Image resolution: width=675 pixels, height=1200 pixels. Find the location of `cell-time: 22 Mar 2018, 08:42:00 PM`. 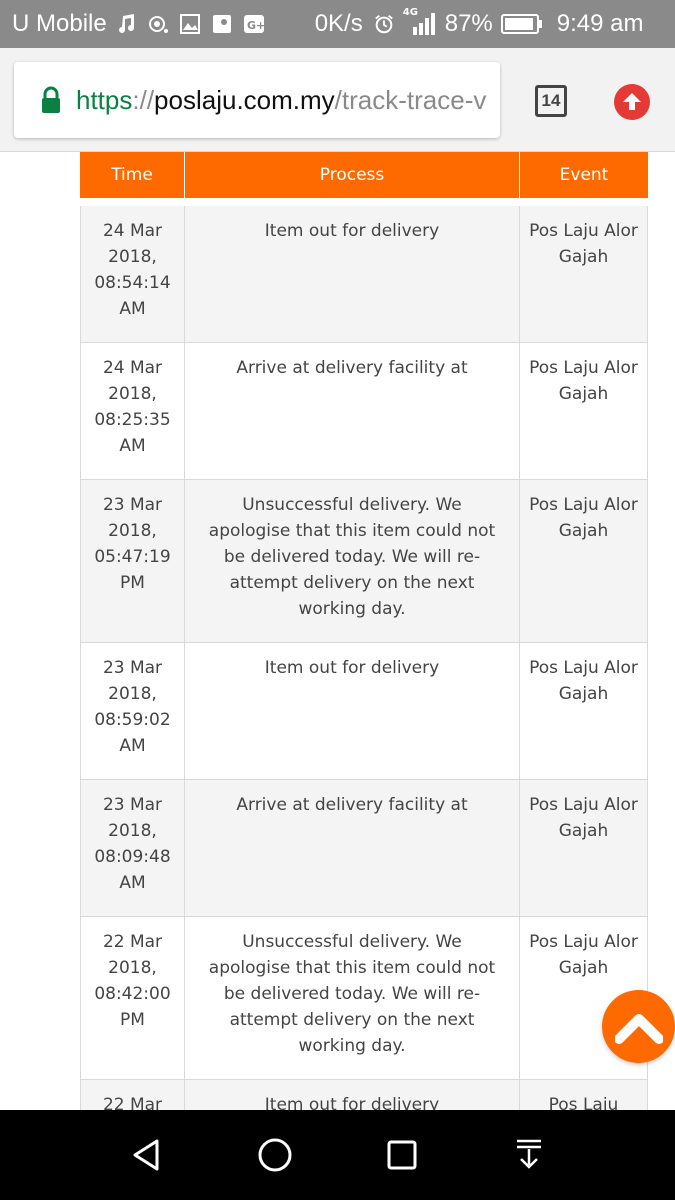

cell-time: 22 Mar 2018, 08:42:00 PM is located at coordinates (132, 998).